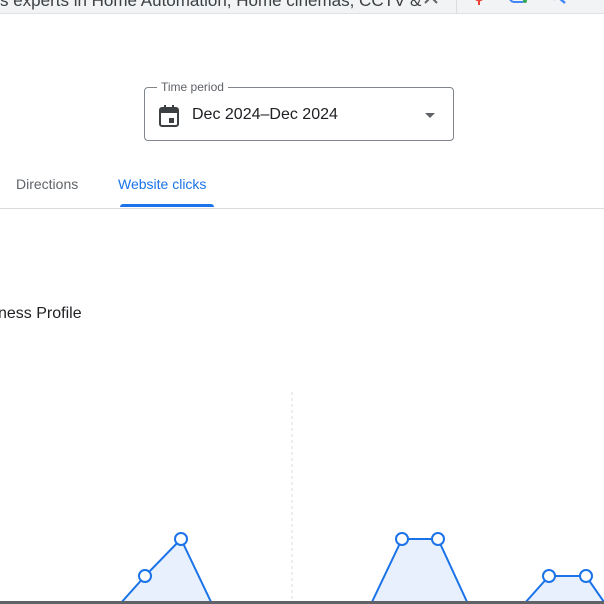 Image resolution: width=604 pixels, height=604 pixels. What do you see at coordinates (169, 116) in the screenshot?
I see `calendar-icon` at bounding box center [169, 116].